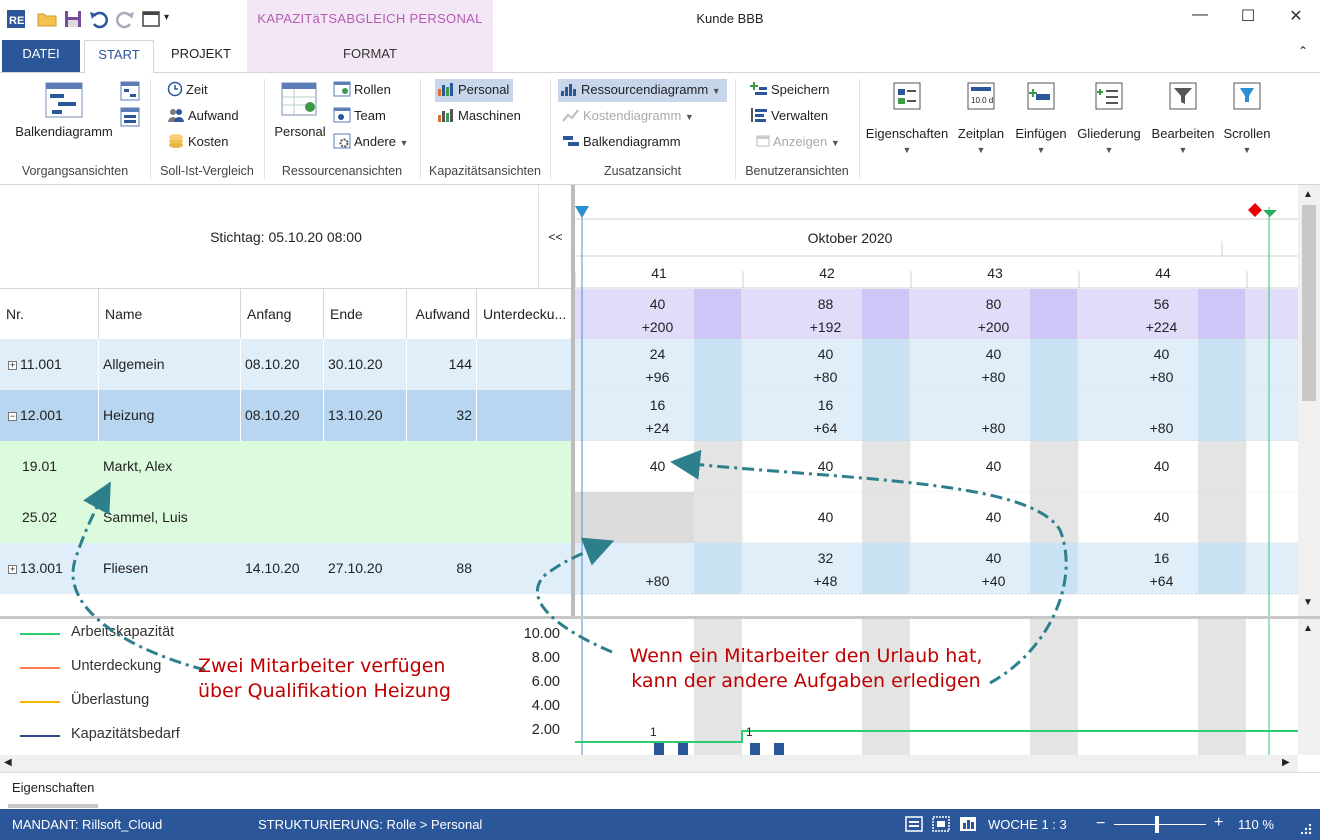  What do you see at coordinates (582, 212) in the screenshot?
I see `stichtag-marker-icon` at bounding box center [582, 212].